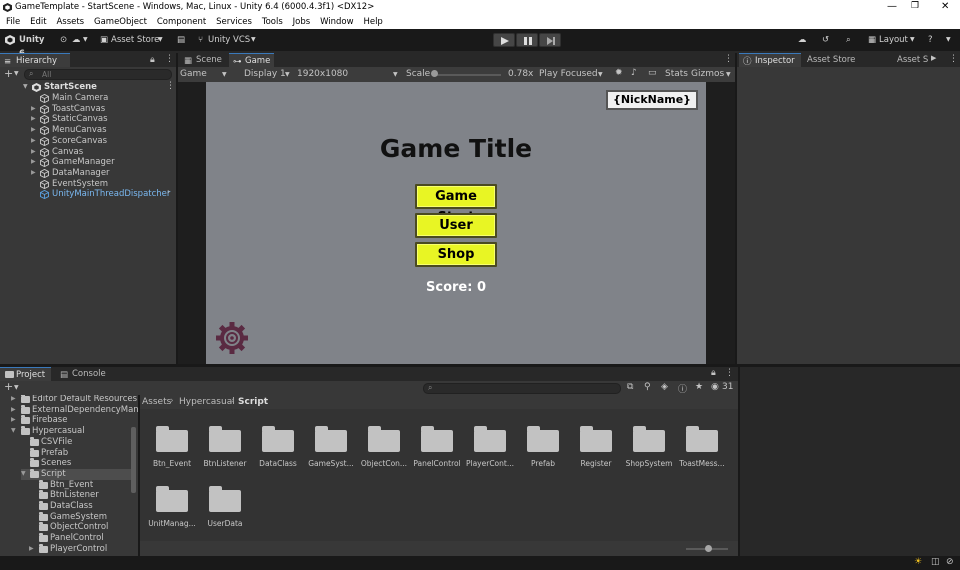 This screenshot has height=570, width=960. What do you see at coordinates (152, 60) in the screenshot?
I see `lock-icon: 🔒︎` at bounding box center [152, 60].